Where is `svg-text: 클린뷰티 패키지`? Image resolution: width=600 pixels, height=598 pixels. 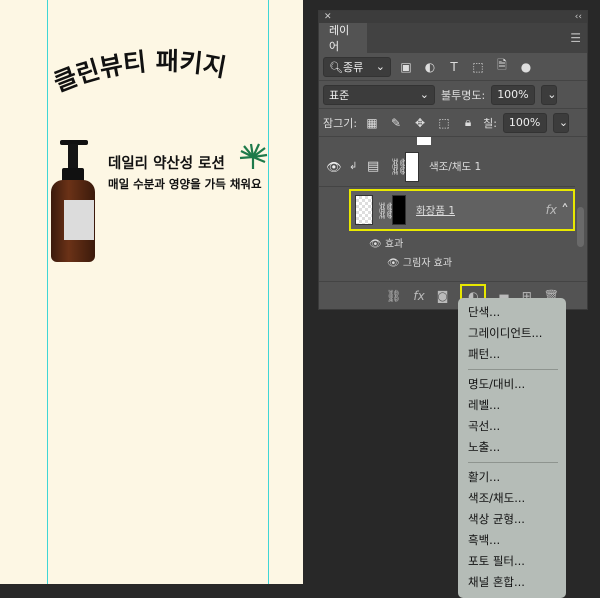
svg-text: 클린뷰티 패키지 is located at coordinates (139, 72).